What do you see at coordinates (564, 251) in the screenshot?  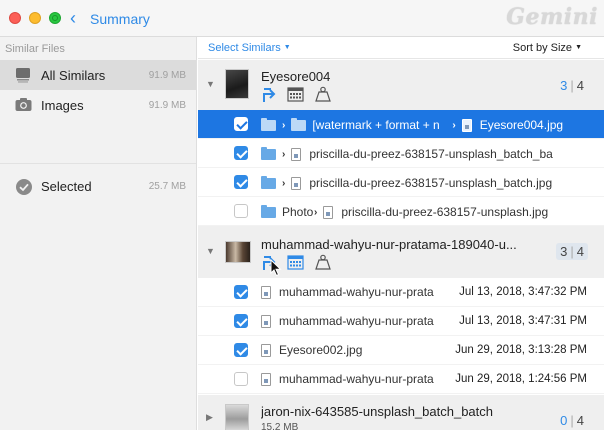 I see `group-selected-count: 3` at bounding box center [564, 251].